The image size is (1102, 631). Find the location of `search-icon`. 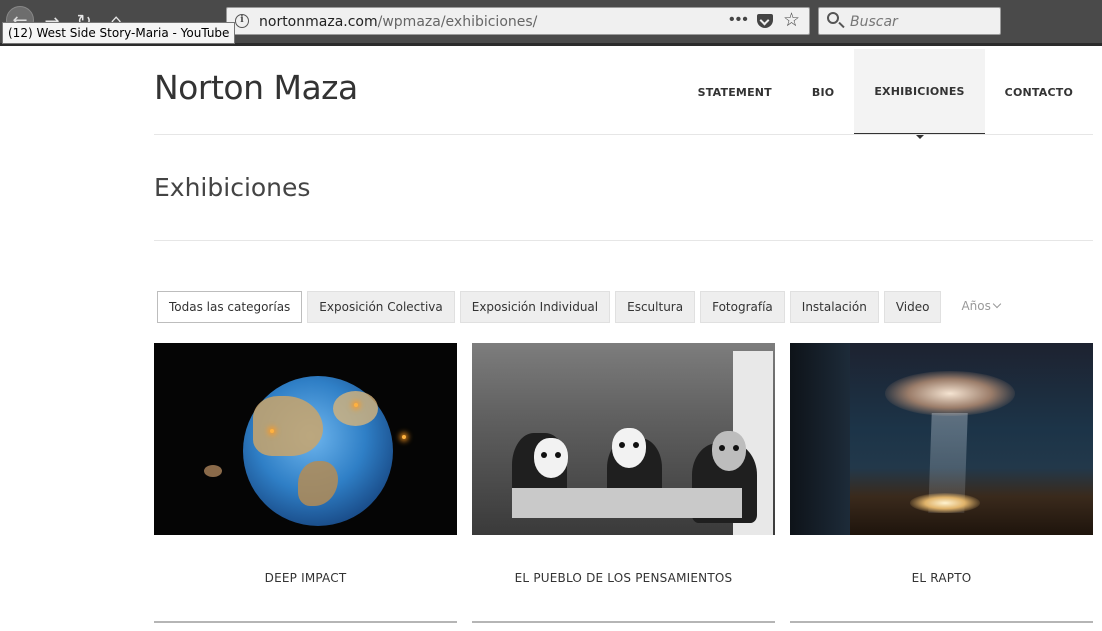

search-icon is located at coordinates (833, 18).